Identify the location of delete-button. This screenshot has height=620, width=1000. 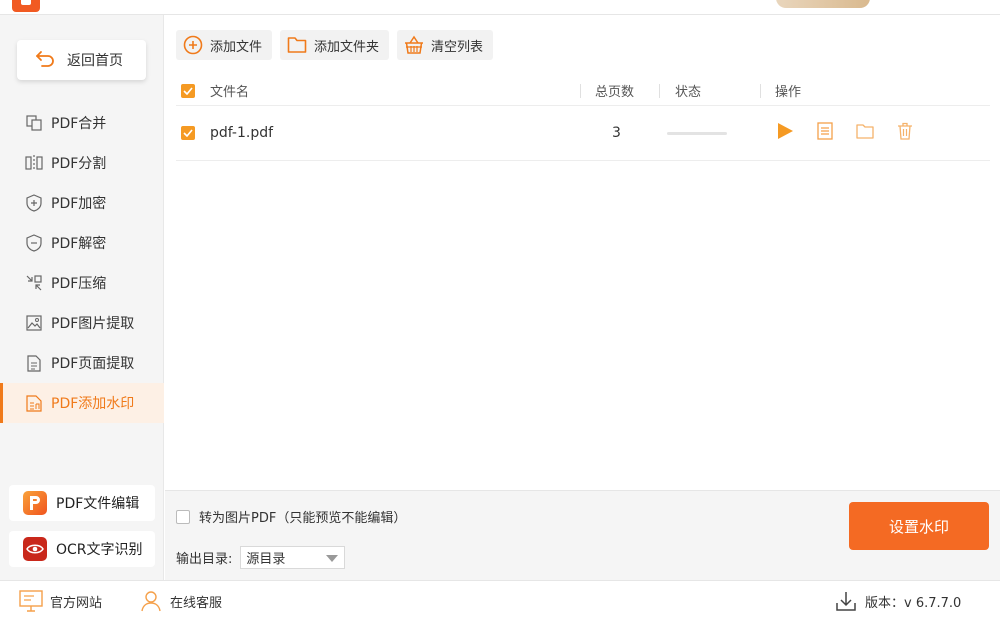
(905, 133).